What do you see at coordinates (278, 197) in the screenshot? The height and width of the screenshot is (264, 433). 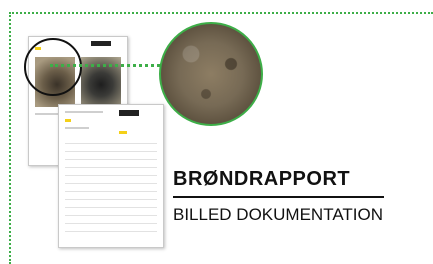 I see `title-divider` at bounding box center [278, 197].